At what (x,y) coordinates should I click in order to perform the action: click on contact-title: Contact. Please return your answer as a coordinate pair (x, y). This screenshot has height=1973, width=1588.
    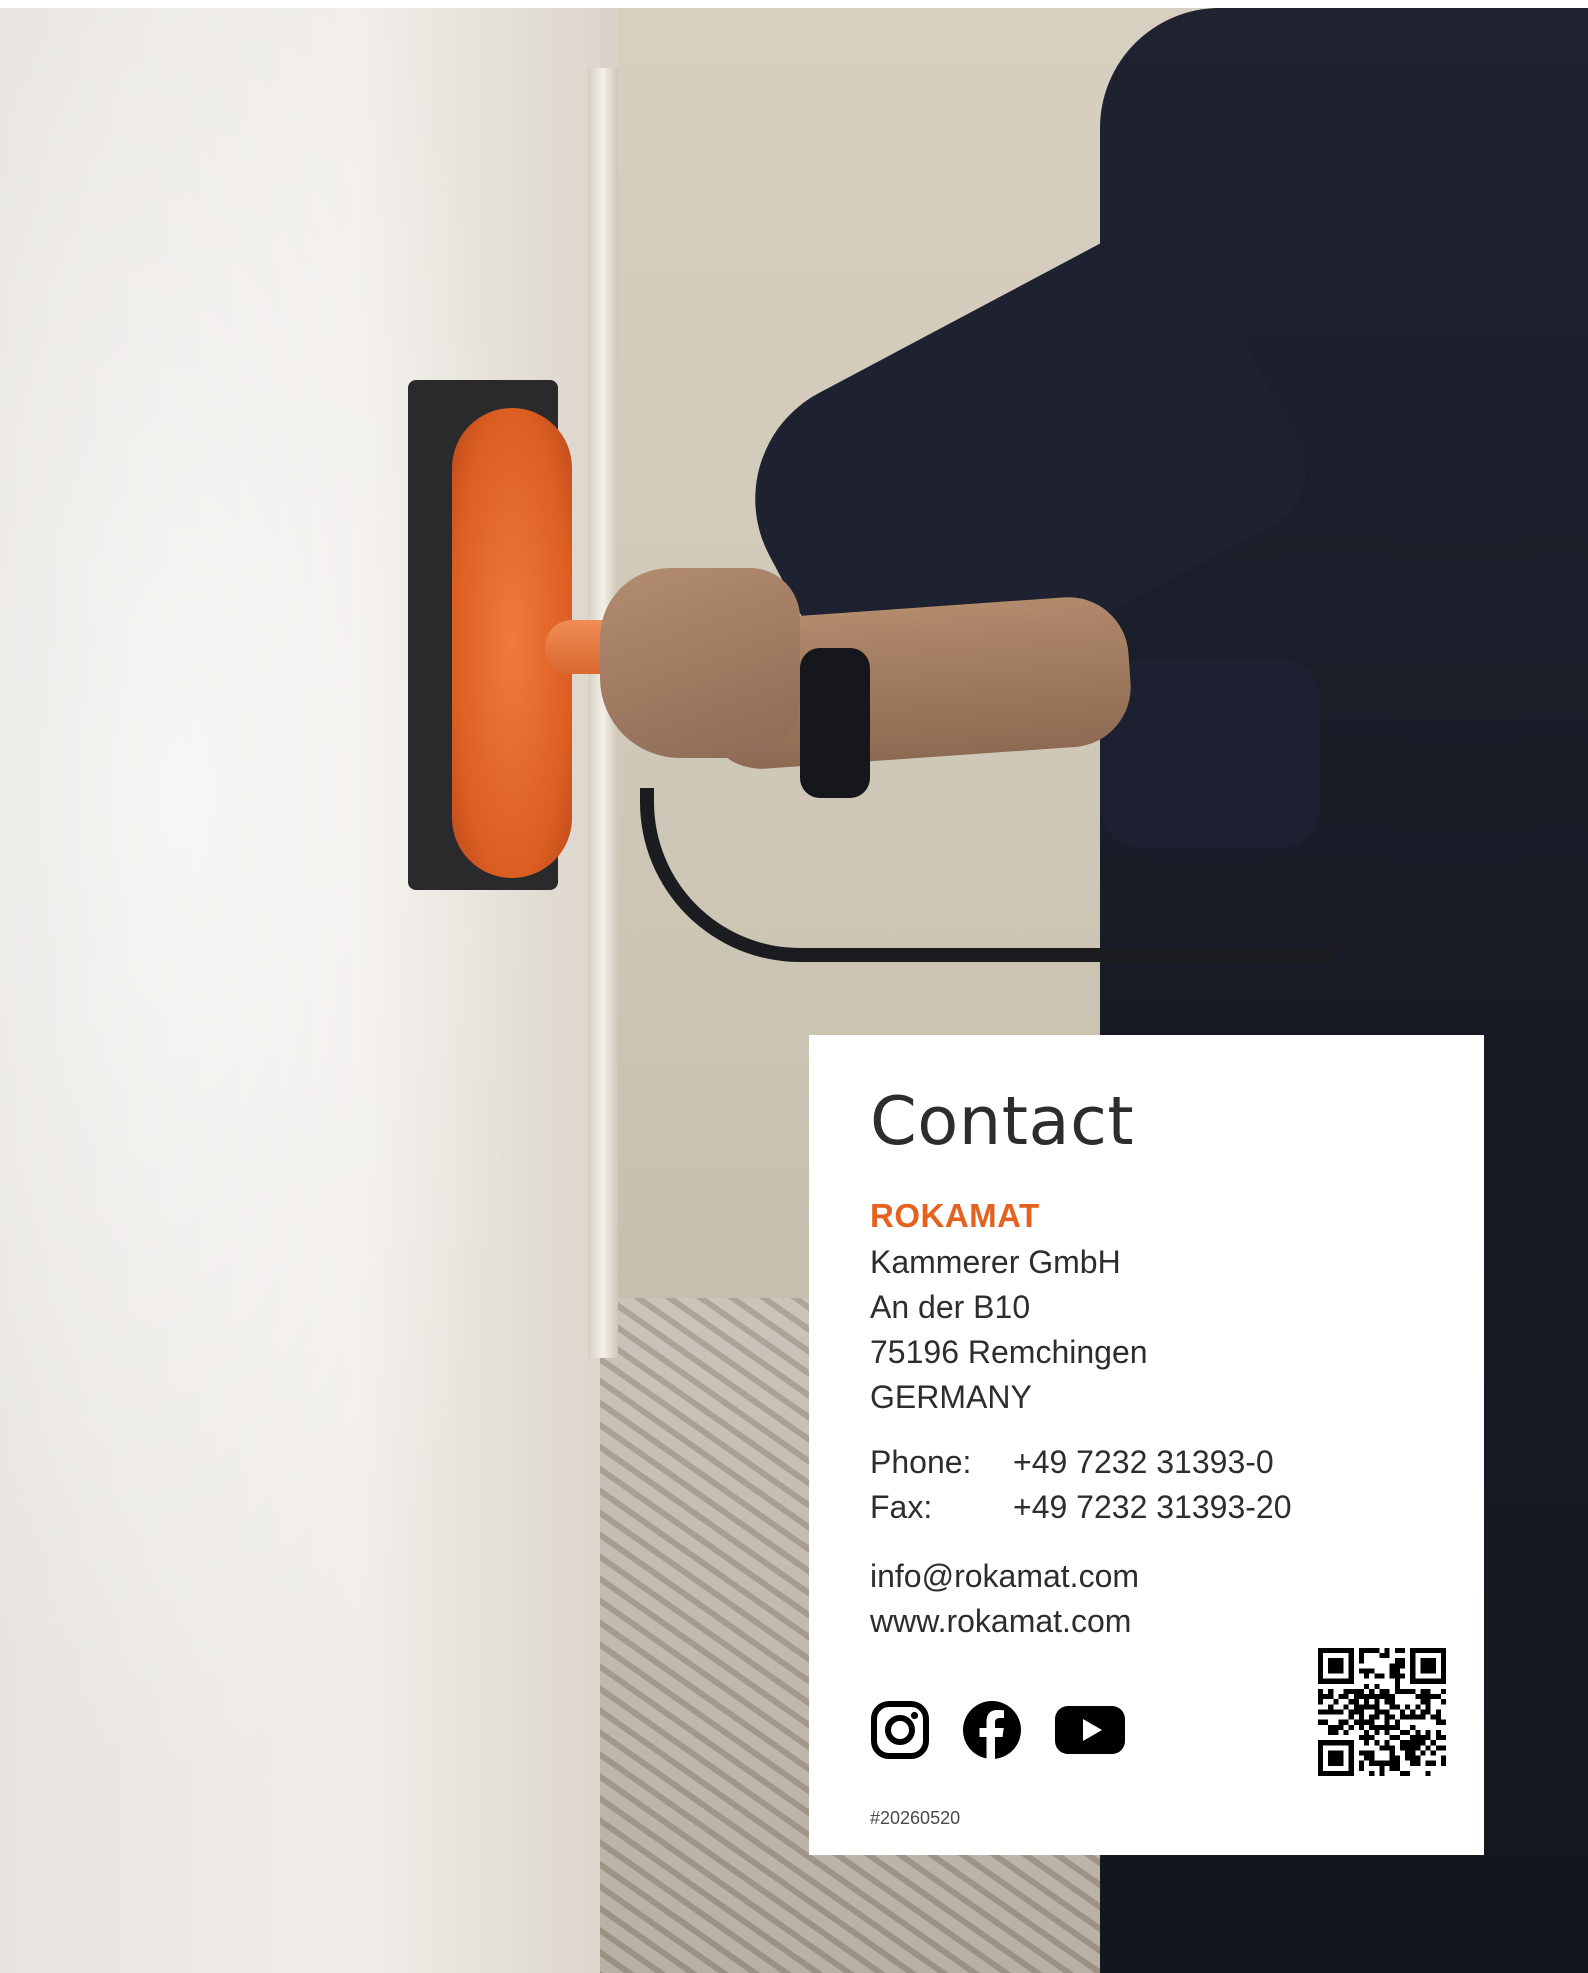
    Looking at the image, I should click on (1002, 1121).